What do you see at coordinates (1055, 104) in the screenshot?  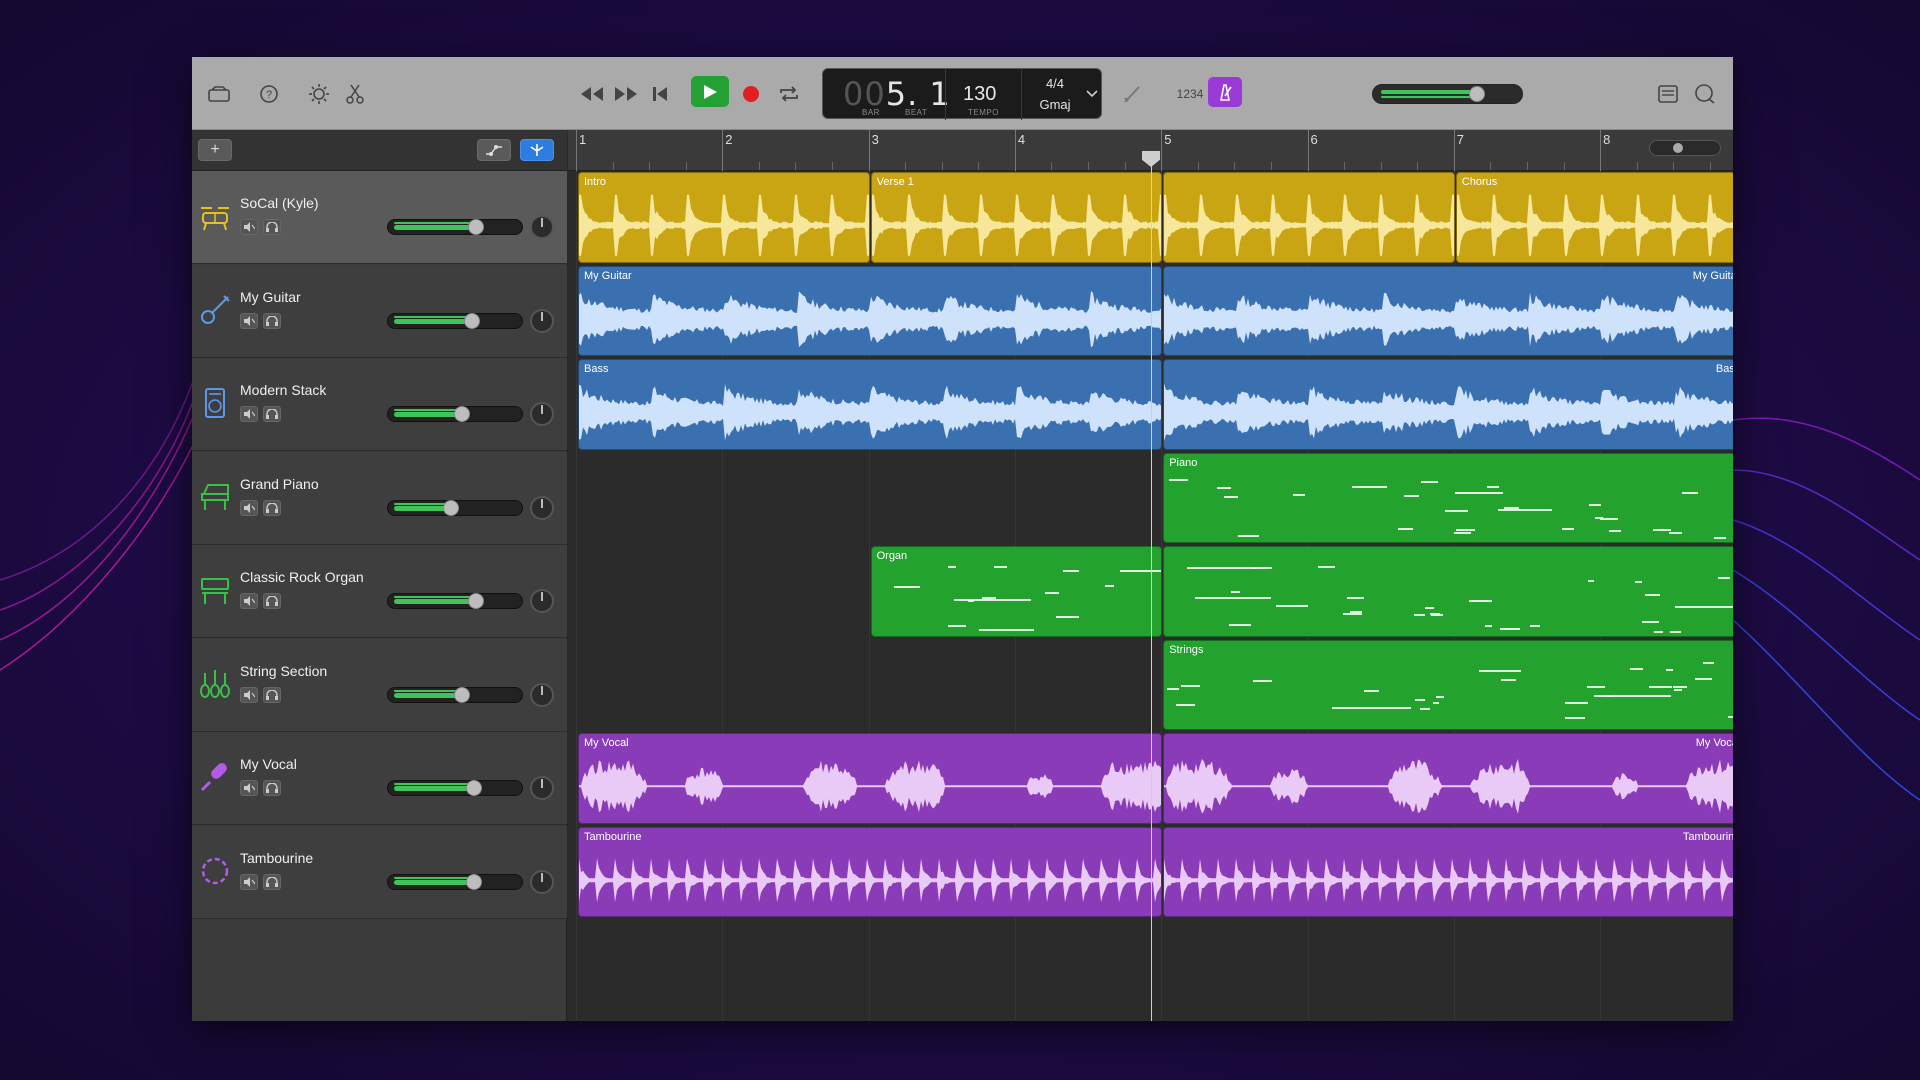 I see `lcd-key: Gmaj` at bounding box center [1055, 104].